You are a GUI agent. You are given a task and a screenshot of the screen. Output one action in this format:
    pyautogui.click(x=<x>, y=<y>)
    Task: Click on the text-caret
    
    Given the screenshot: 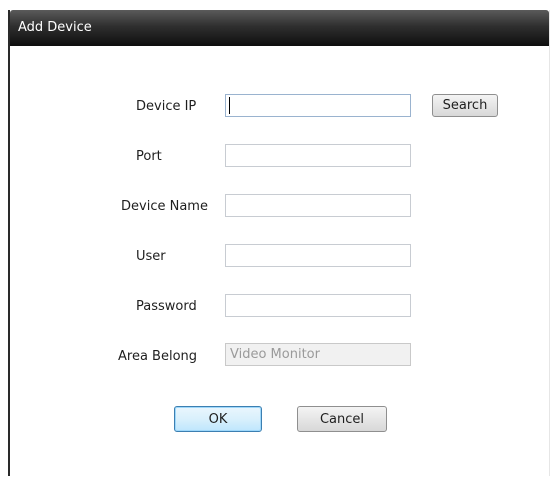 What is the action you would take?
    pyautogui.click(x=229, y=105)
    